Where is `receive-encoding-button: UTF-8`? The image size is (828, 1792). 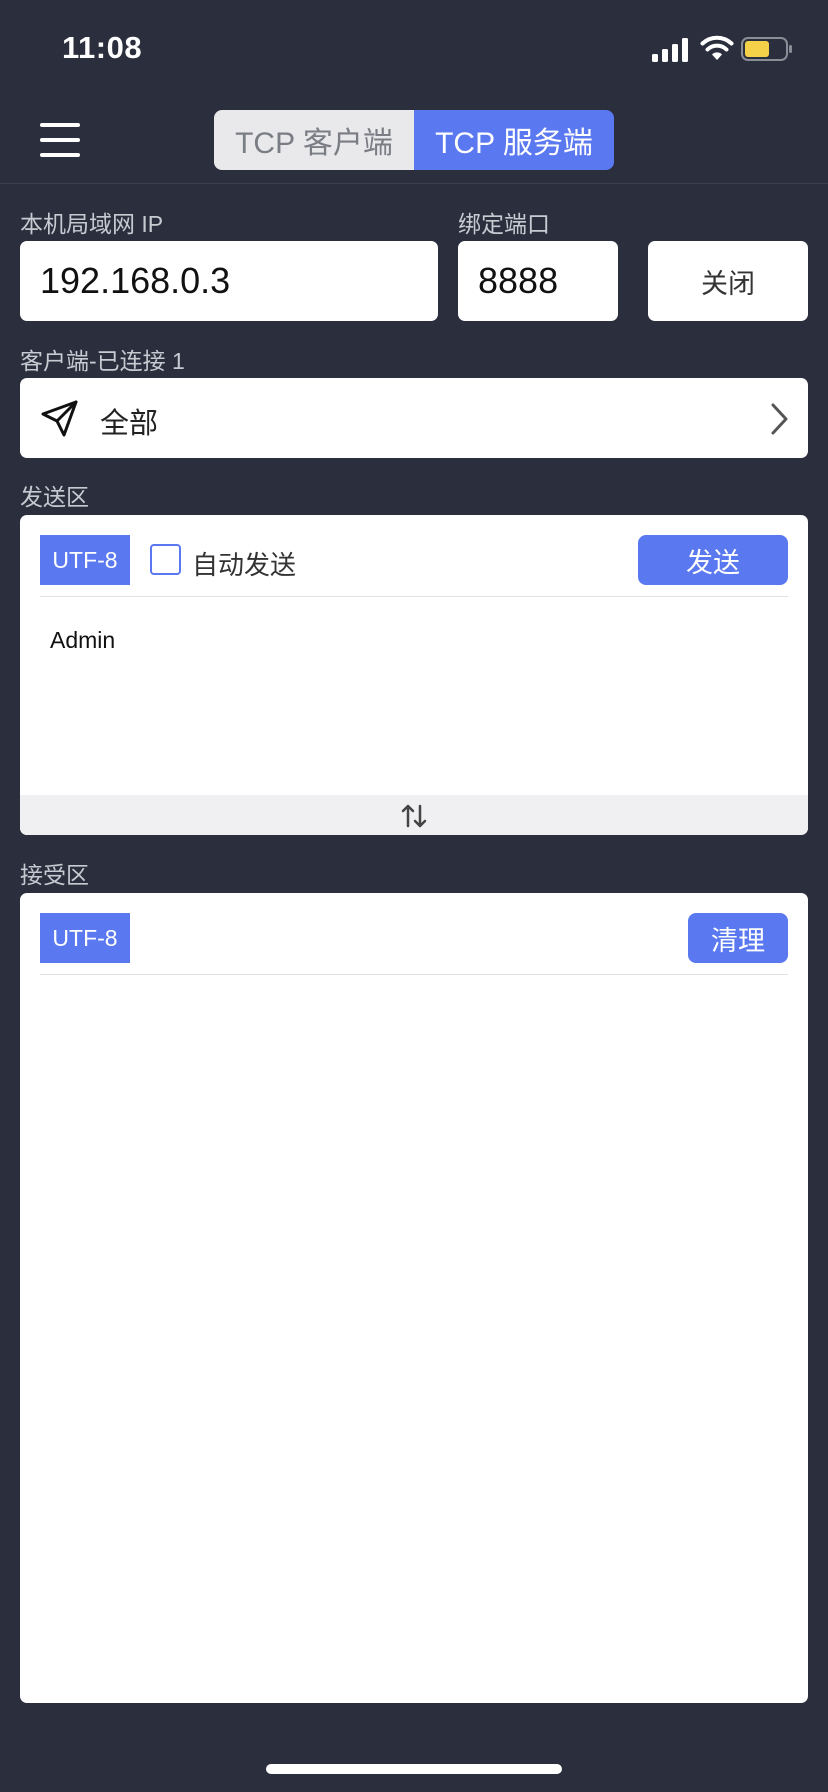
receive-encoding-button: UTF-8 is located at coordinates (85, 938).